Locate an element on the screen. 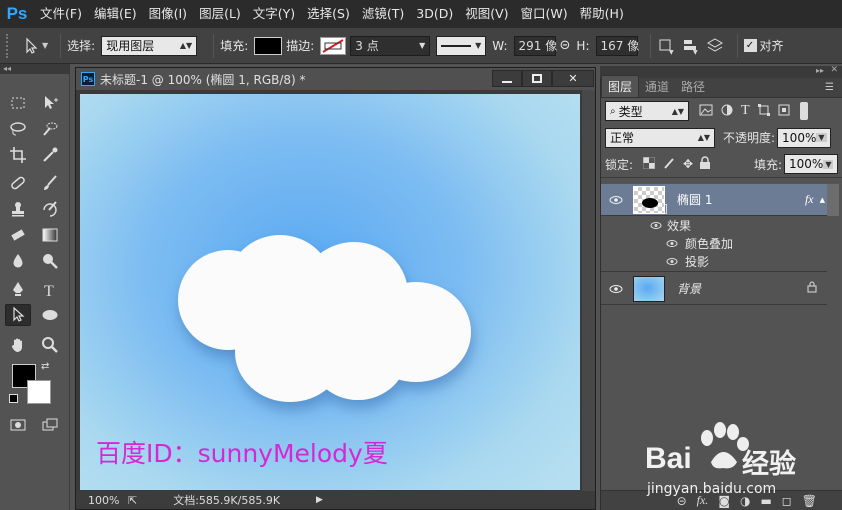 This screenshot has width=842, height=510. crop-tool is located at coordinates (18, 155).